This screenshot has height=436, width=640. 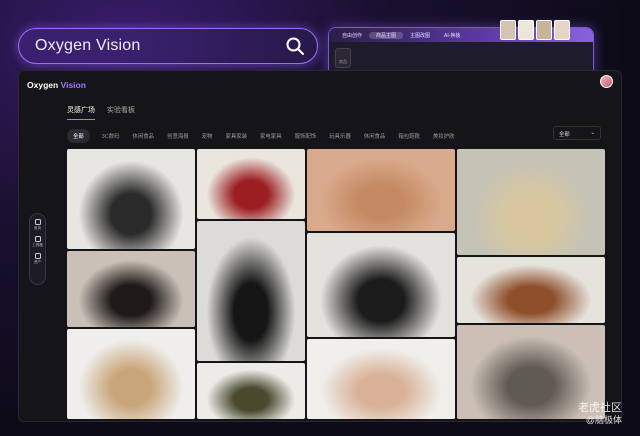 What do you see at coordinates (306, 136) in the screenshot?
I see `category-chip: 服饰配饰` at bounding box center [306, 136].